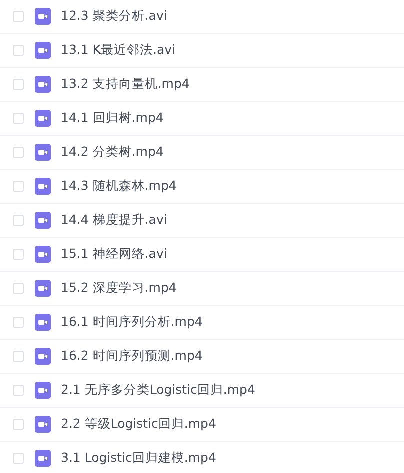 This screenshot has width=404, height=473. I want to click on file-name: 13.2 支持向量机.mp4, so click(125, 84).